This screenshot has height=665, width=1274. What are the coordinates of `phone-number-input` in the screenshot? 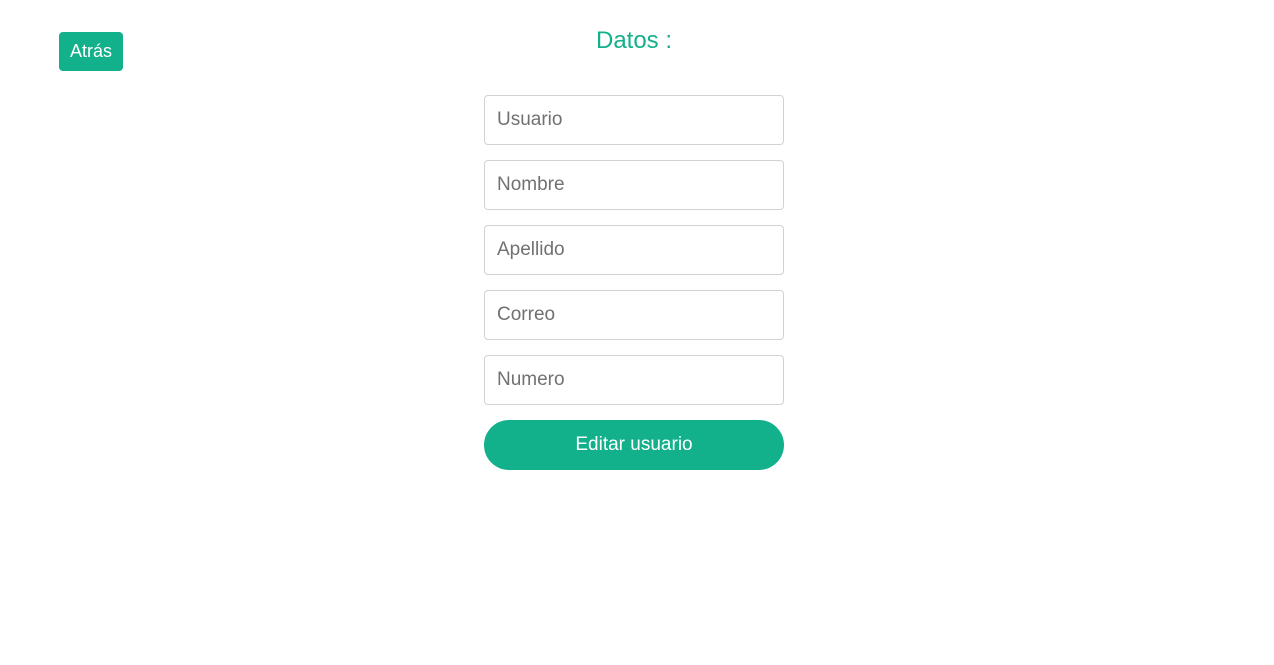 It's located at (634, 380).